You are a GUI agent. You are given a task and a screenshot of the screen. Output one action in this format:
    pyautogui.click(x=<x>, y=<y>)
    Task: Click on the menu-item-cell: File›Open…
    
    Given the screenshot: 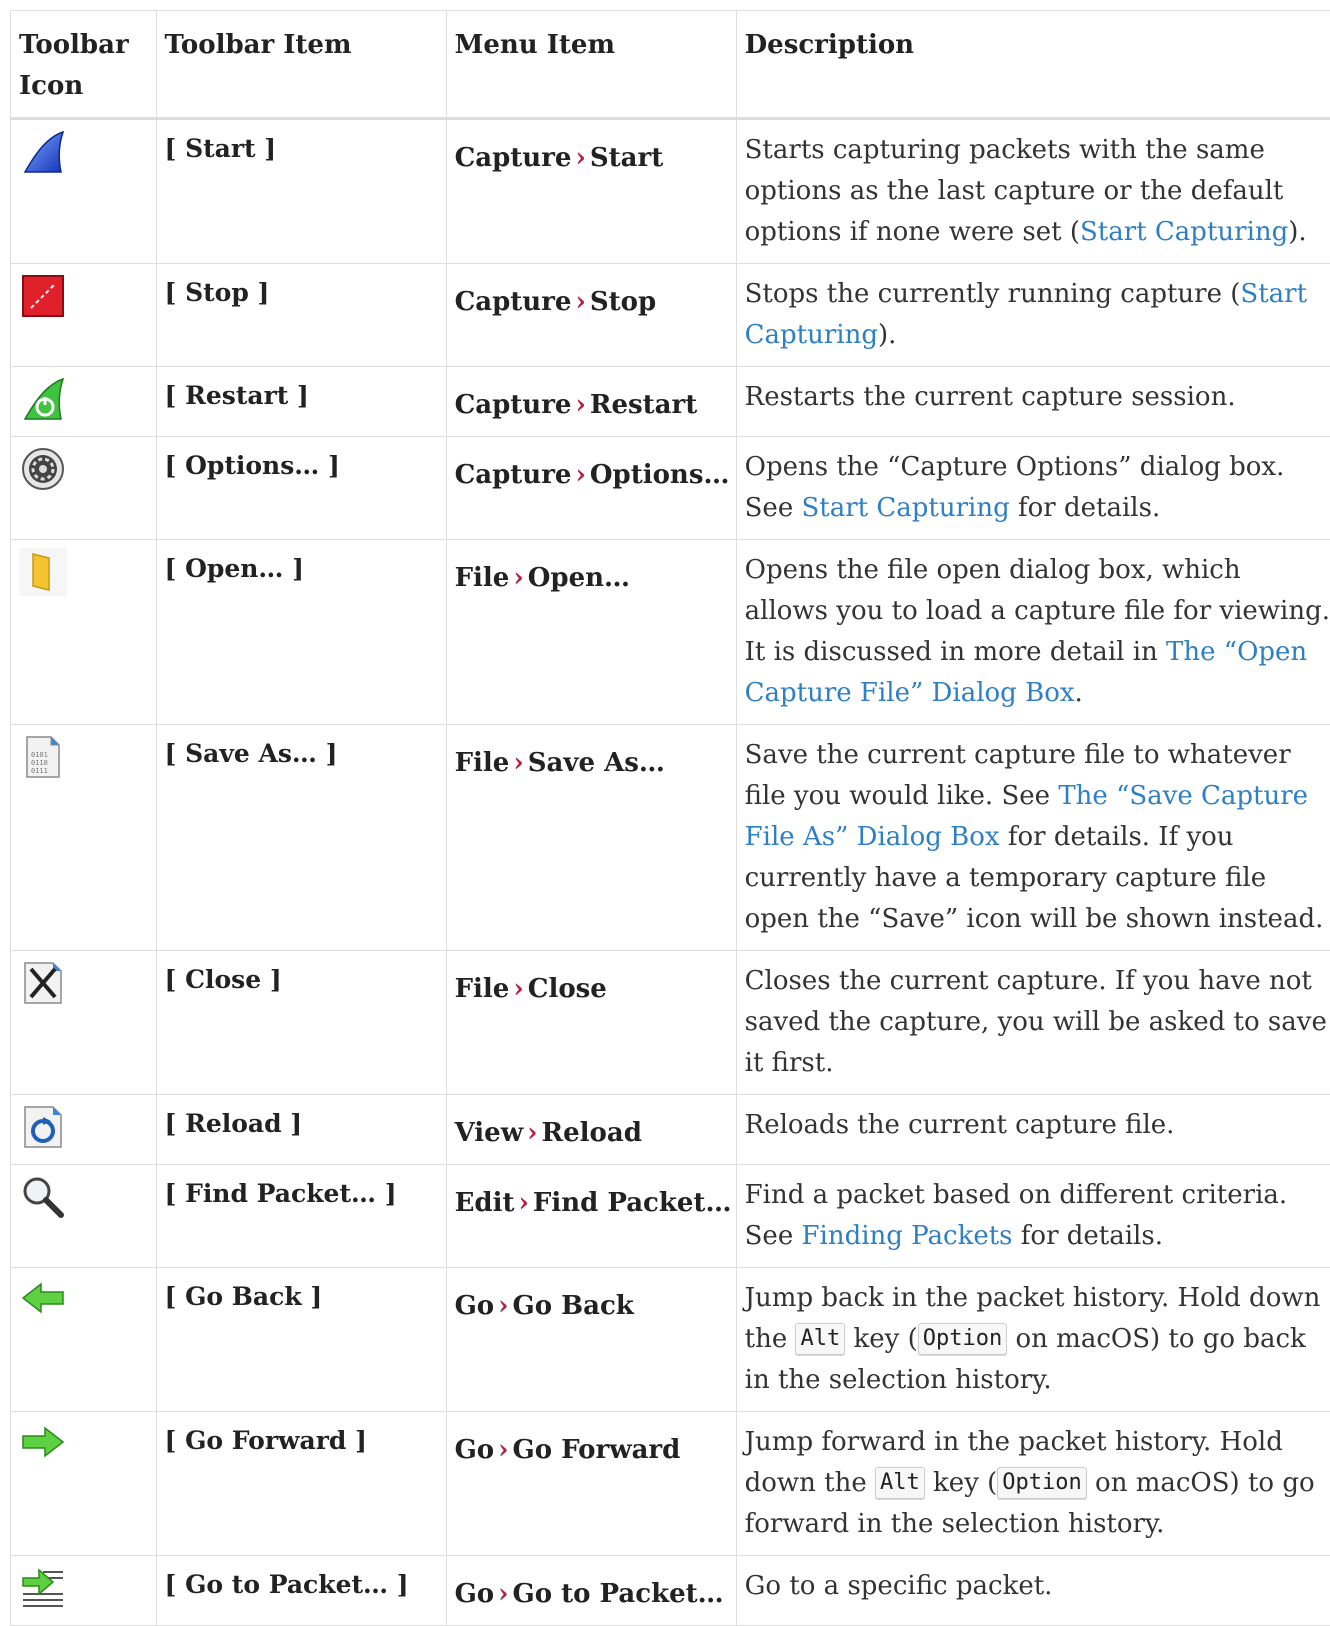 What is the action you would take?
    pyautogui.click(x=591, y=632)
    